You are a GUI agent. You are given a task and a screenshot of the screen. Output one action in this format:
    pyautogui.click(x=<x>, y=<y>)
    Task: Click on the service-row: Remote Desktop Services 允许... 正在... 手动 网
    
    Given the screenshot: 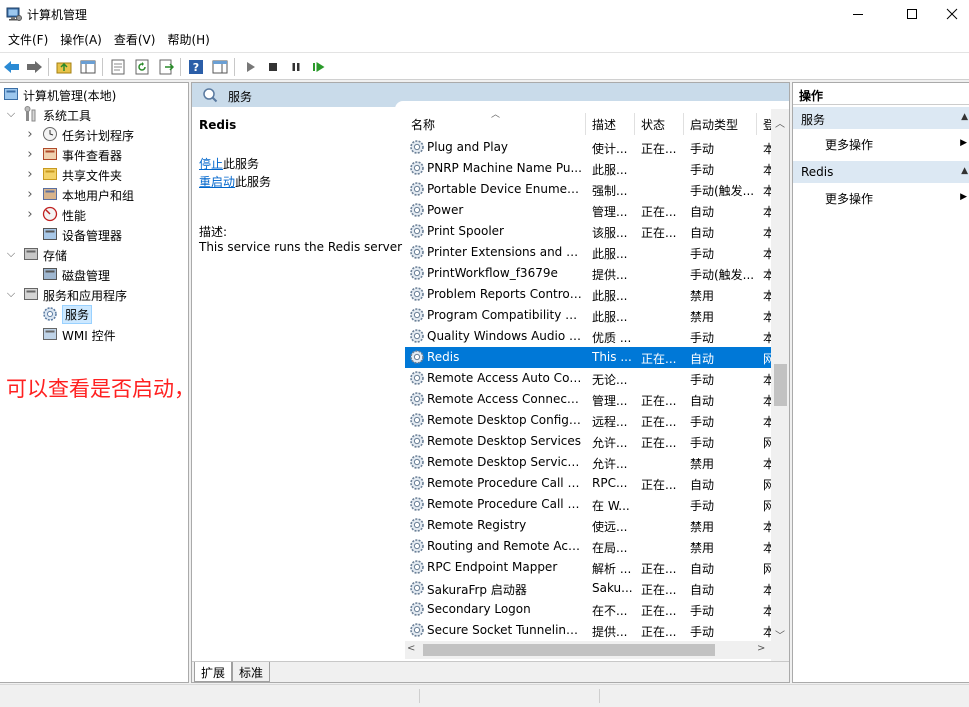 What is the action you would take?
    pyautogui.click(x=588, y=441)
    